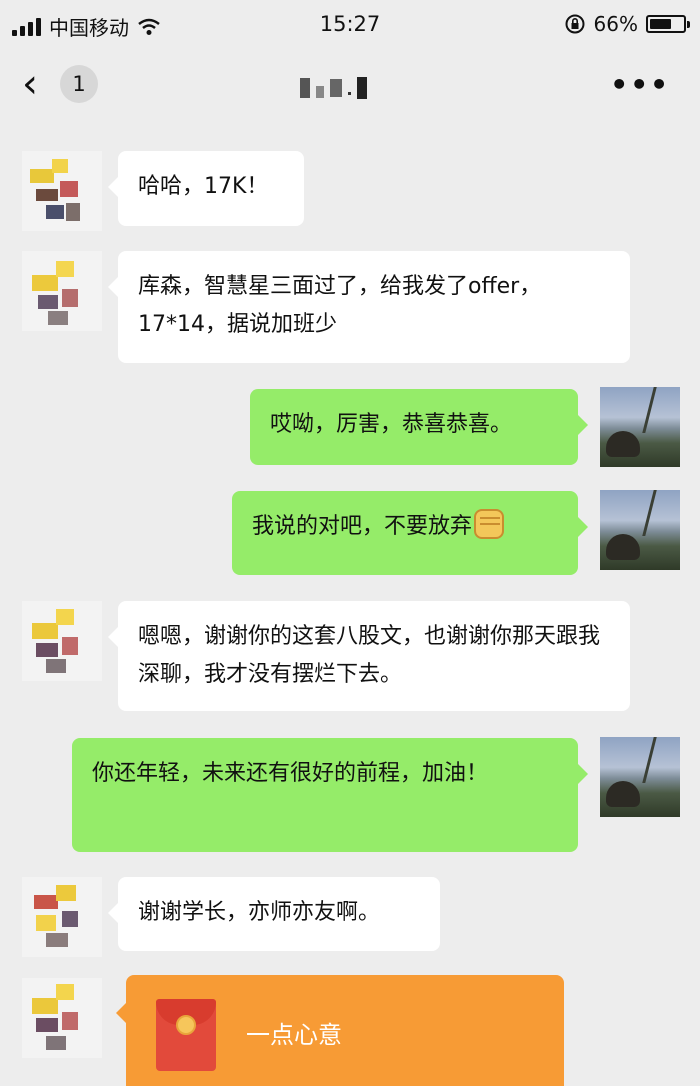  I want to click on message-bubble-outgoing: 你还年轻，未来还有很好的前程，加油！, so click(330, 795).